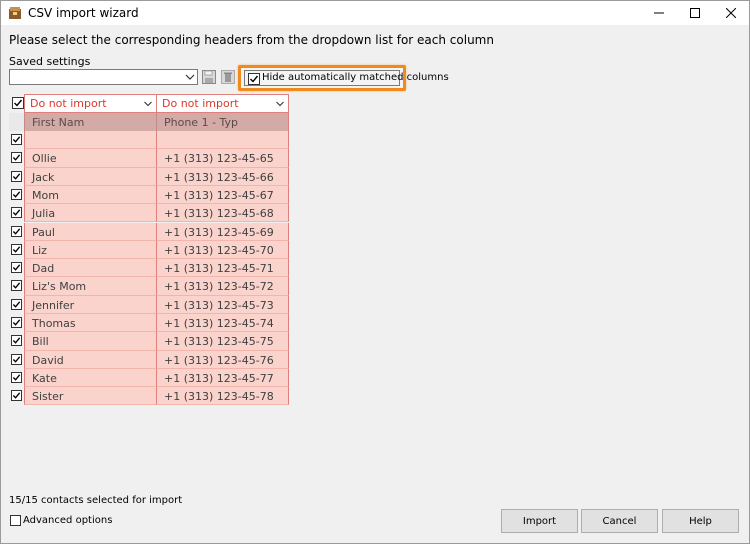  Describe the element at coordinates (222, 250) in the screenshot. I see `phone-cell: +1 (313) 123-45-70` at that location.